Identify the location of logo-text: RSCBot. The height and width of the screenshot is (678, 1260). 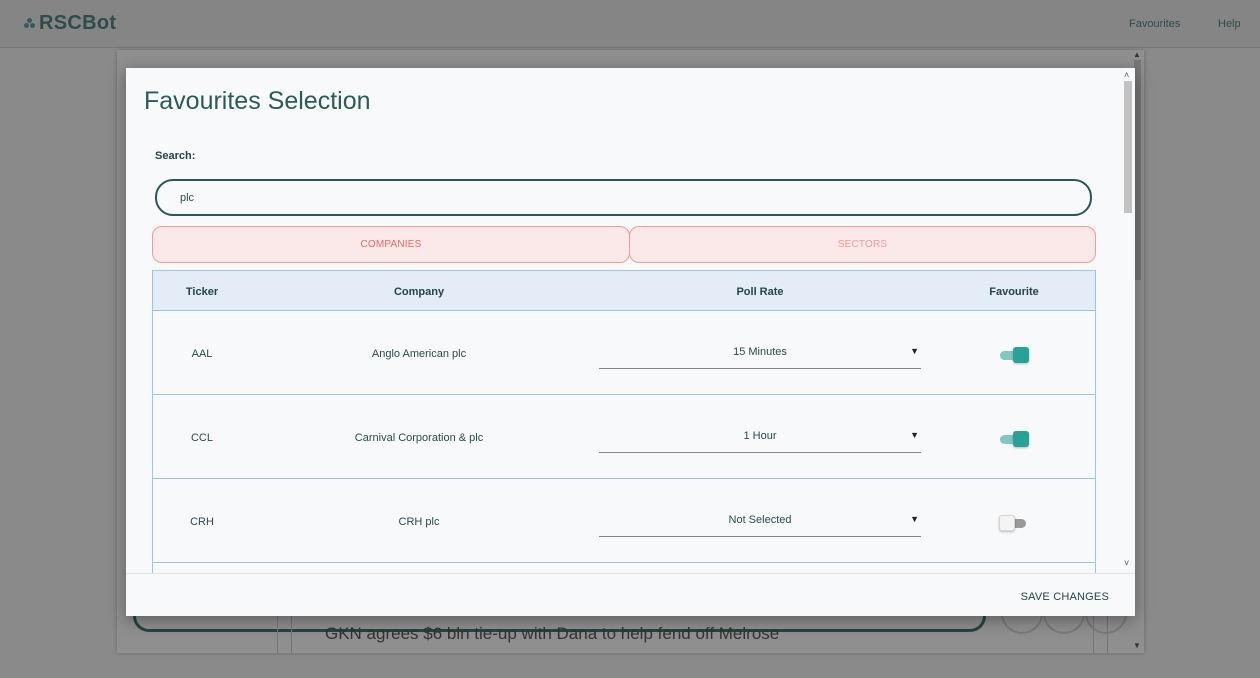
(78, 23).